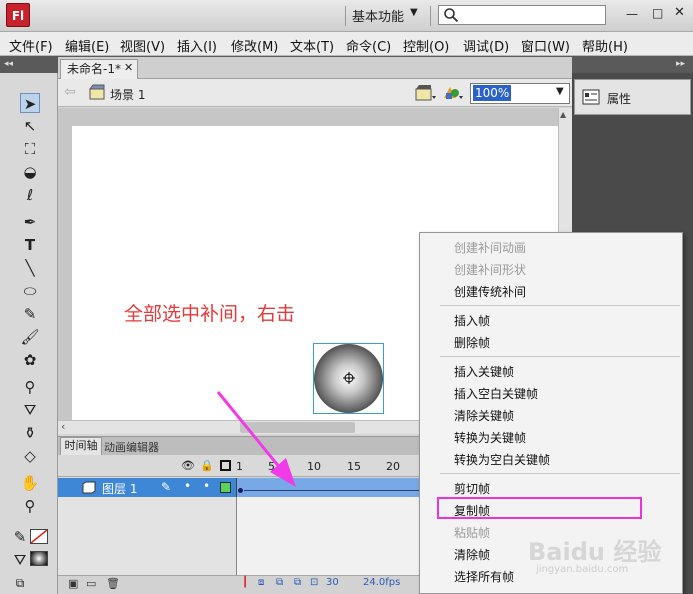 This screenshot has width=693, height=594. Describe the element at coordinates (128, 95) in the screenshot. I see `scene-label: 场景 1` at that location.